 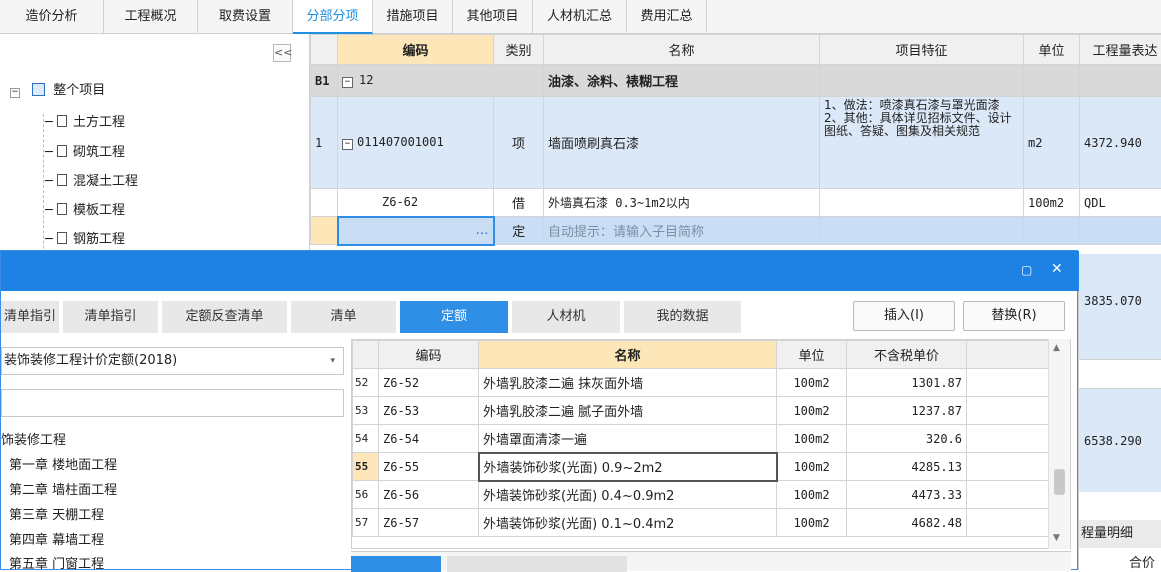 What do you see at coordinates (1052, 81) in the screenshot?
I see `cell-unit` at bounding box center [1052, 81].